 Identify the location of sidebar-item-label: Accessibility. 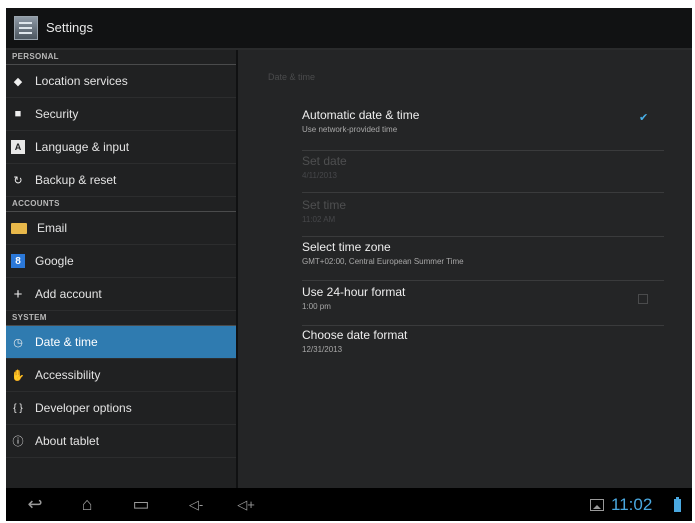
(68, 375).